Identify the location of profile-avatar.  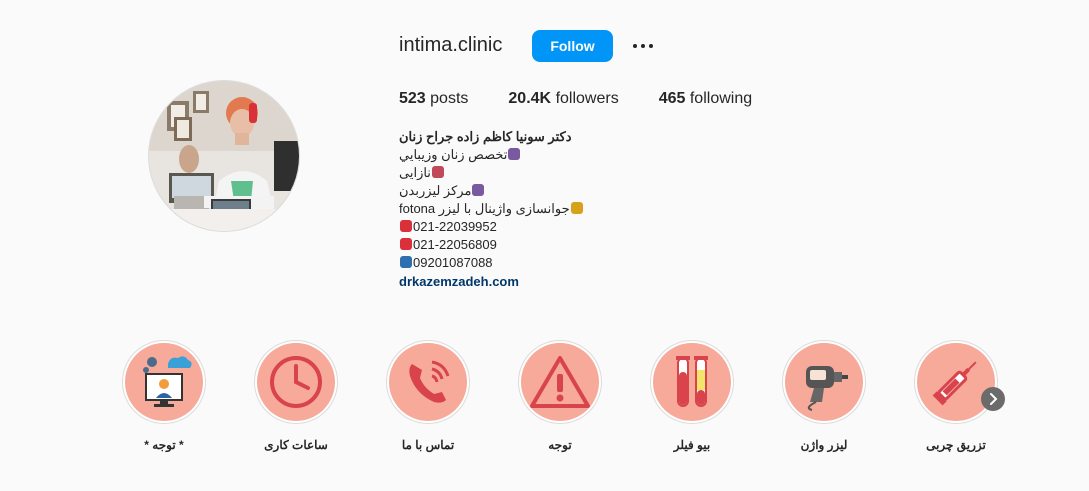
(224, 156).